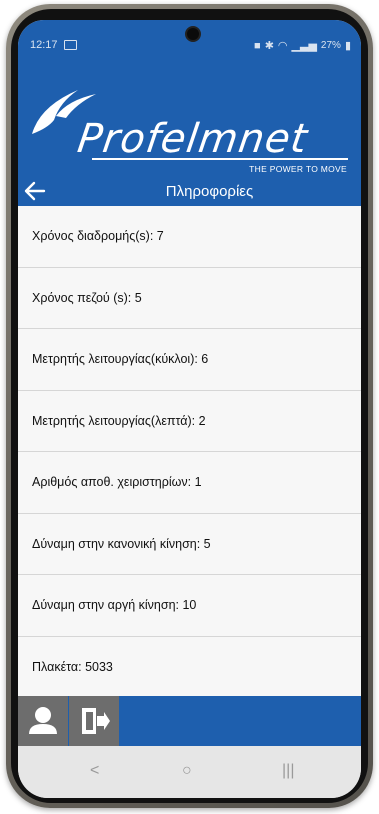 This screenshot has height=814, width=379. What do you see at coordinates (347, 46) in the screenshot?
I see `battery-icon: ▮` at bounding box center [347, 46].